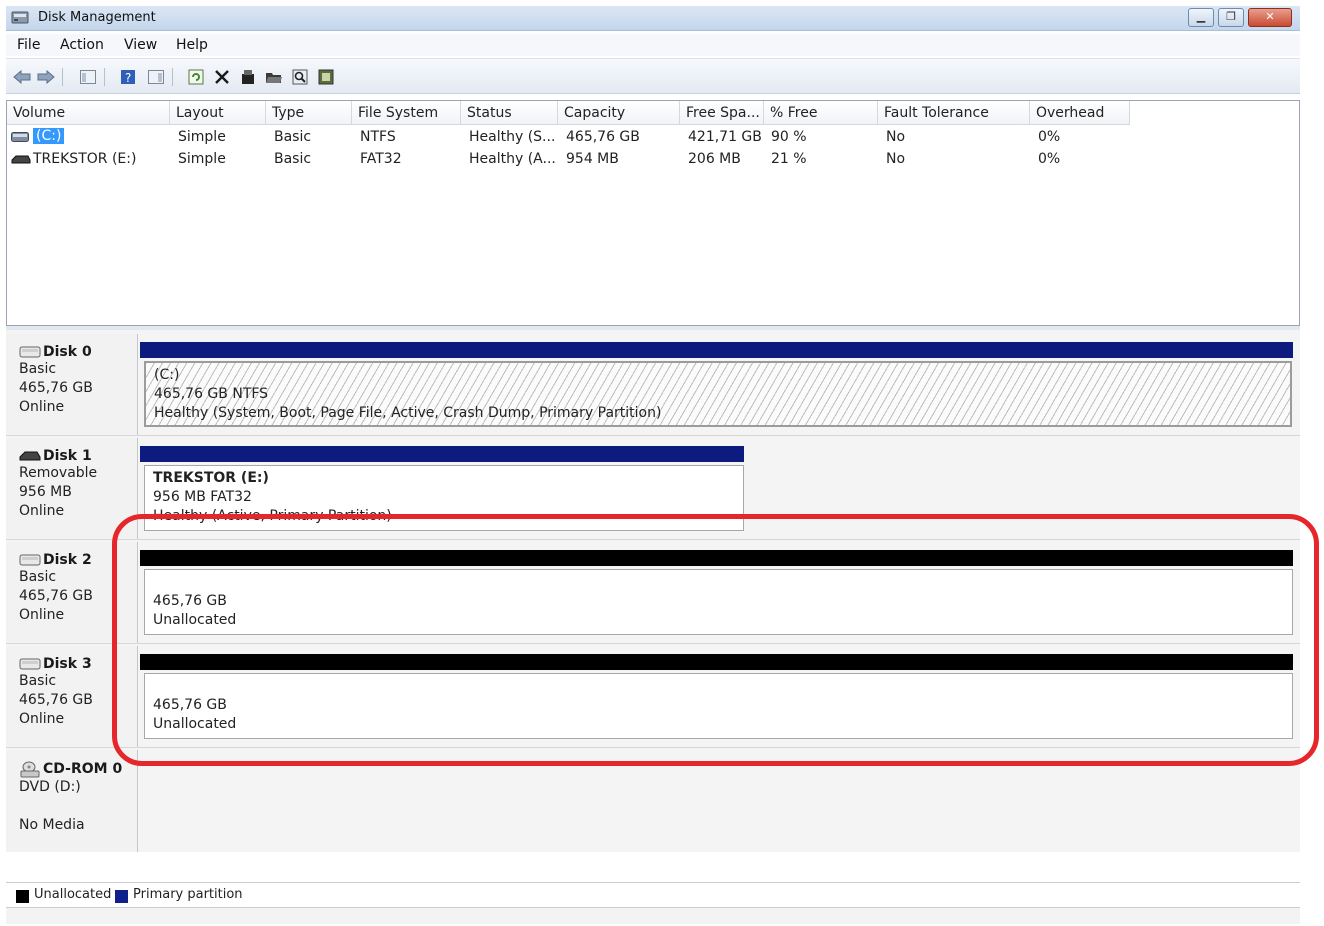  What do you see at coordinates (58, 473) in the screenshot?
I see `disk-kind: Removable` at bounding box center [58, 473].